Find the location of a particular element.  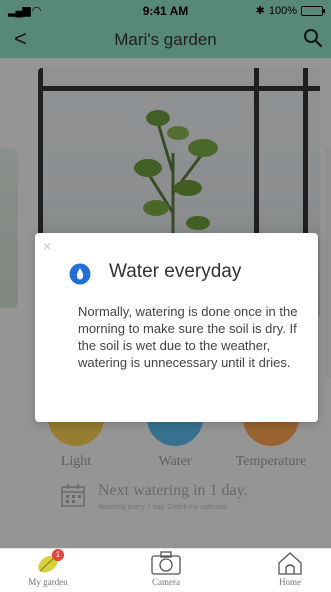

camera-icon is located at coordinates (166, 563).